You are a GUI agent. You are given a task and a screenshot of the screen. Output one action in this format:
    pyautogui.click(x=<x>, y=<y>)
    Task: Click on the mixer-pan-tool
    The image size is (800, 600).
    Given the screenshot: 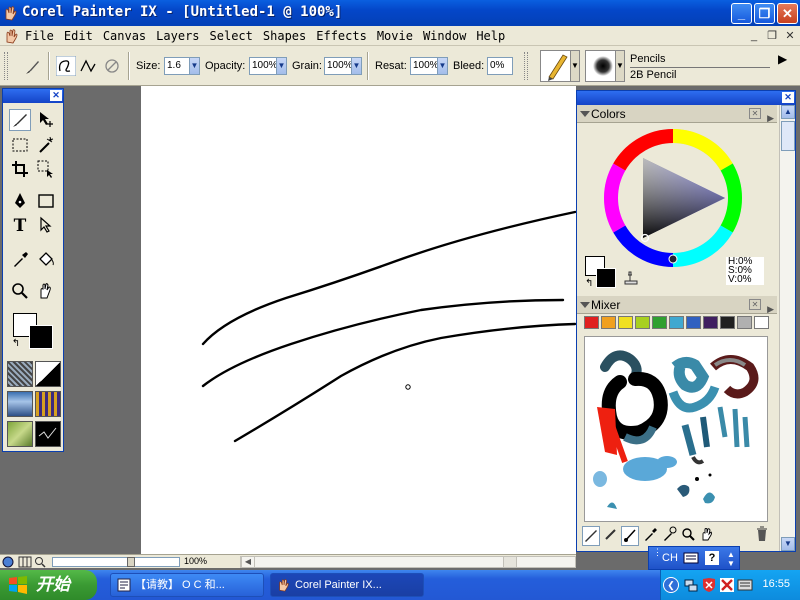 What is the action you would take?
    pyautogui.click(x=706, y=536)
    